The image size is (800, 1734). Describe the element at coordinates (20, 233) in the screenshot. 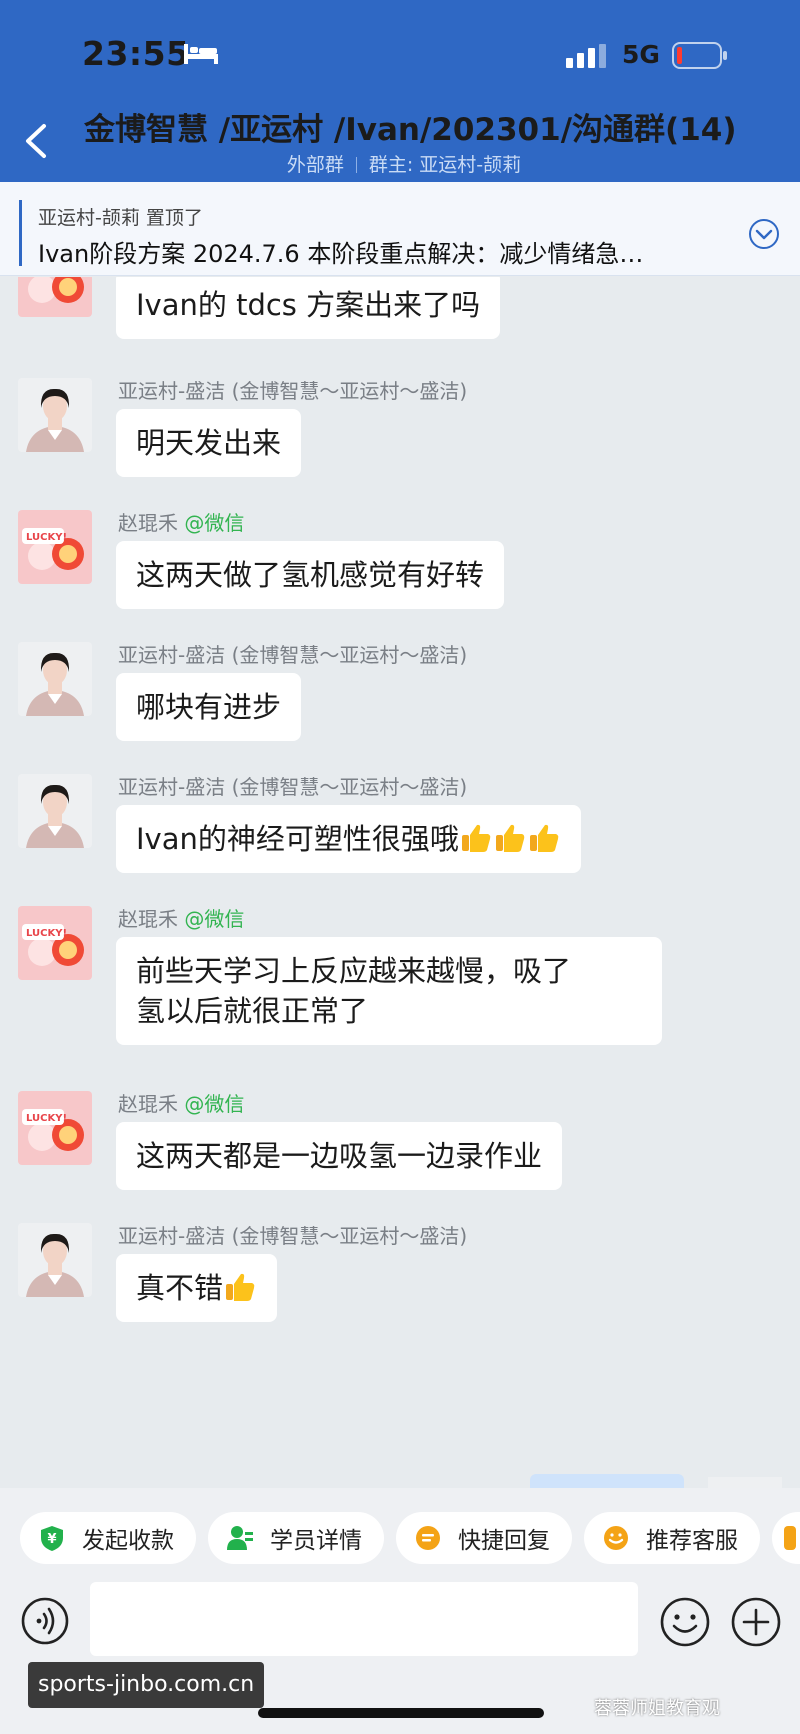

I see `pinned-accent-bar` at that location.